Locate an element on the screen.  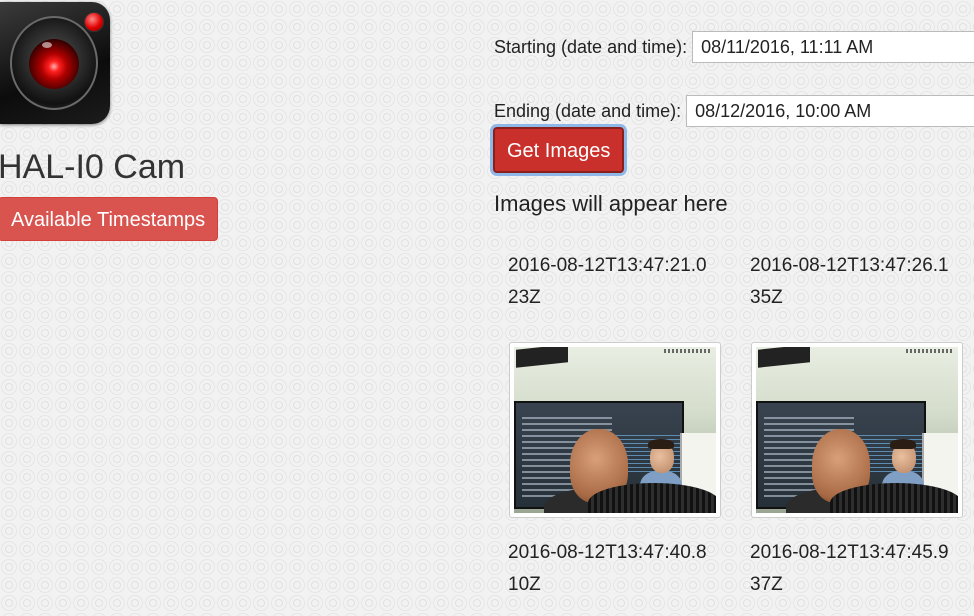
image-card: 2016-08-12T13:47:26.135Z is located at coordinates (862, 384).